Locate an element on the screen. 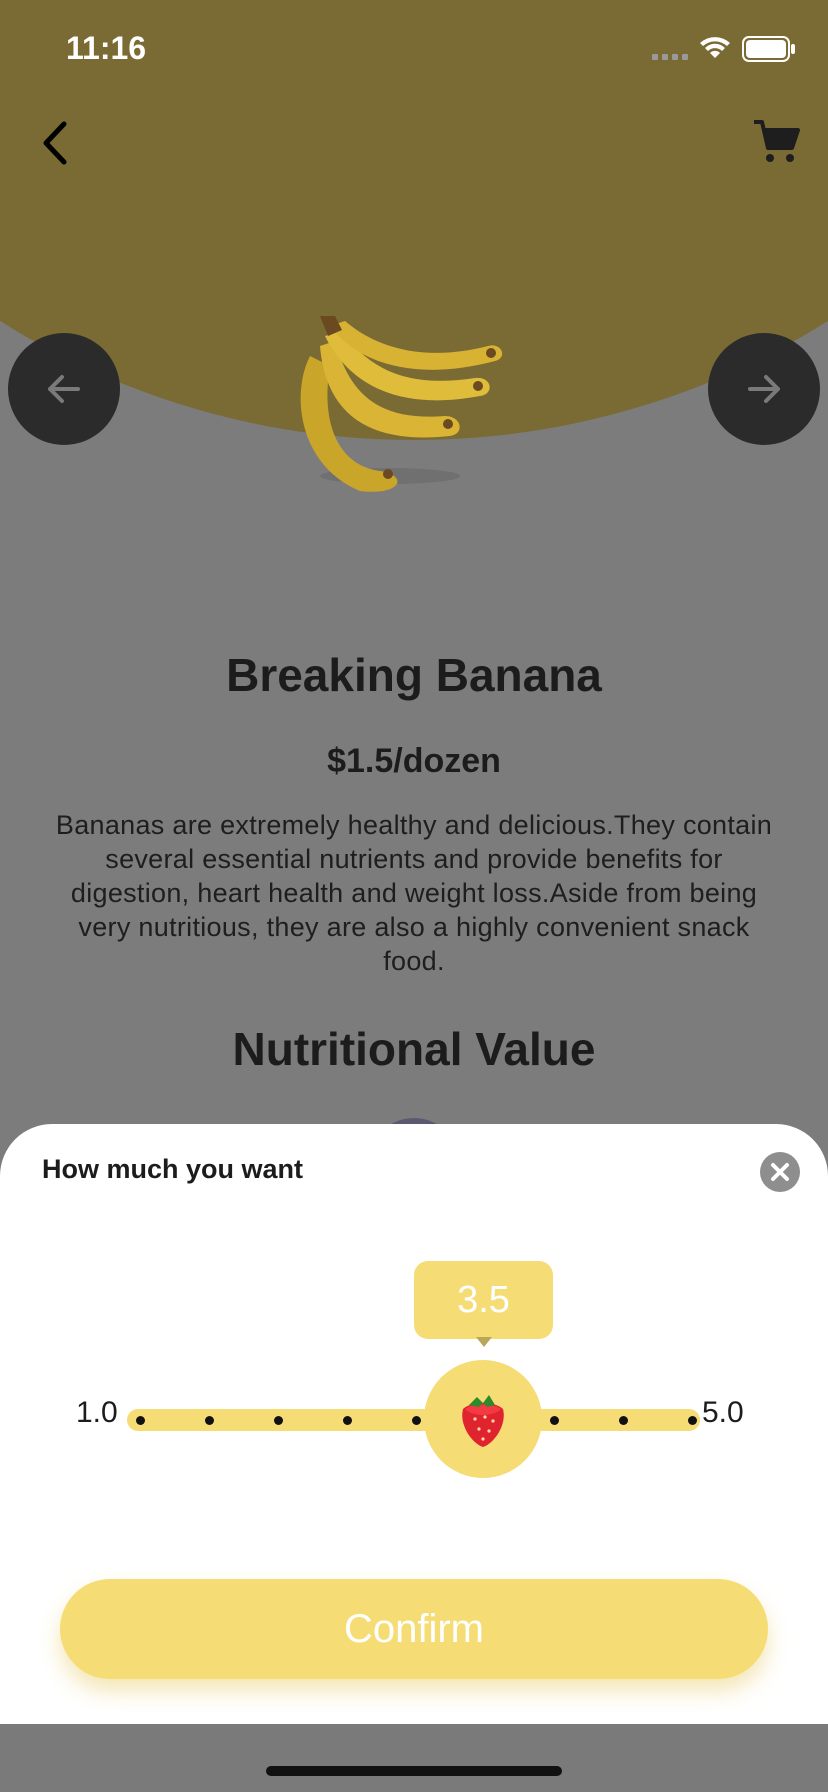  previous-product-button is located at coordinates (64, 389).